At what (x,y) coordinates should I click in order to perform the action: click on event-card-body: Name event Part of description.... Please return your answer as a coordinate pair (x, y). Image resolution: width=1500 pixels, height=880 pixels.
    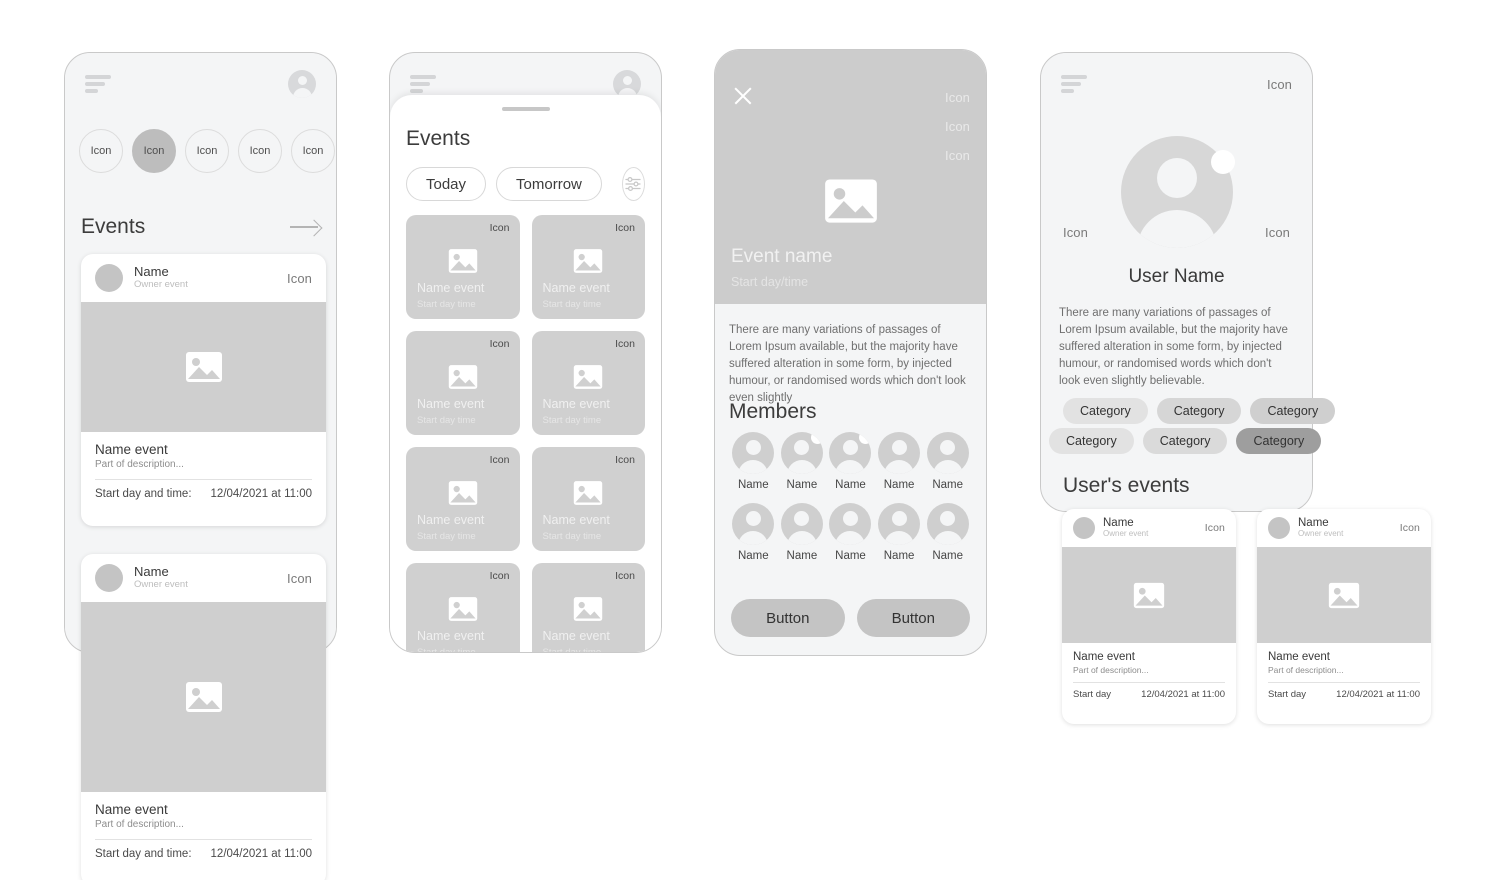
    Looking at the image, I should click on (1149, 659).